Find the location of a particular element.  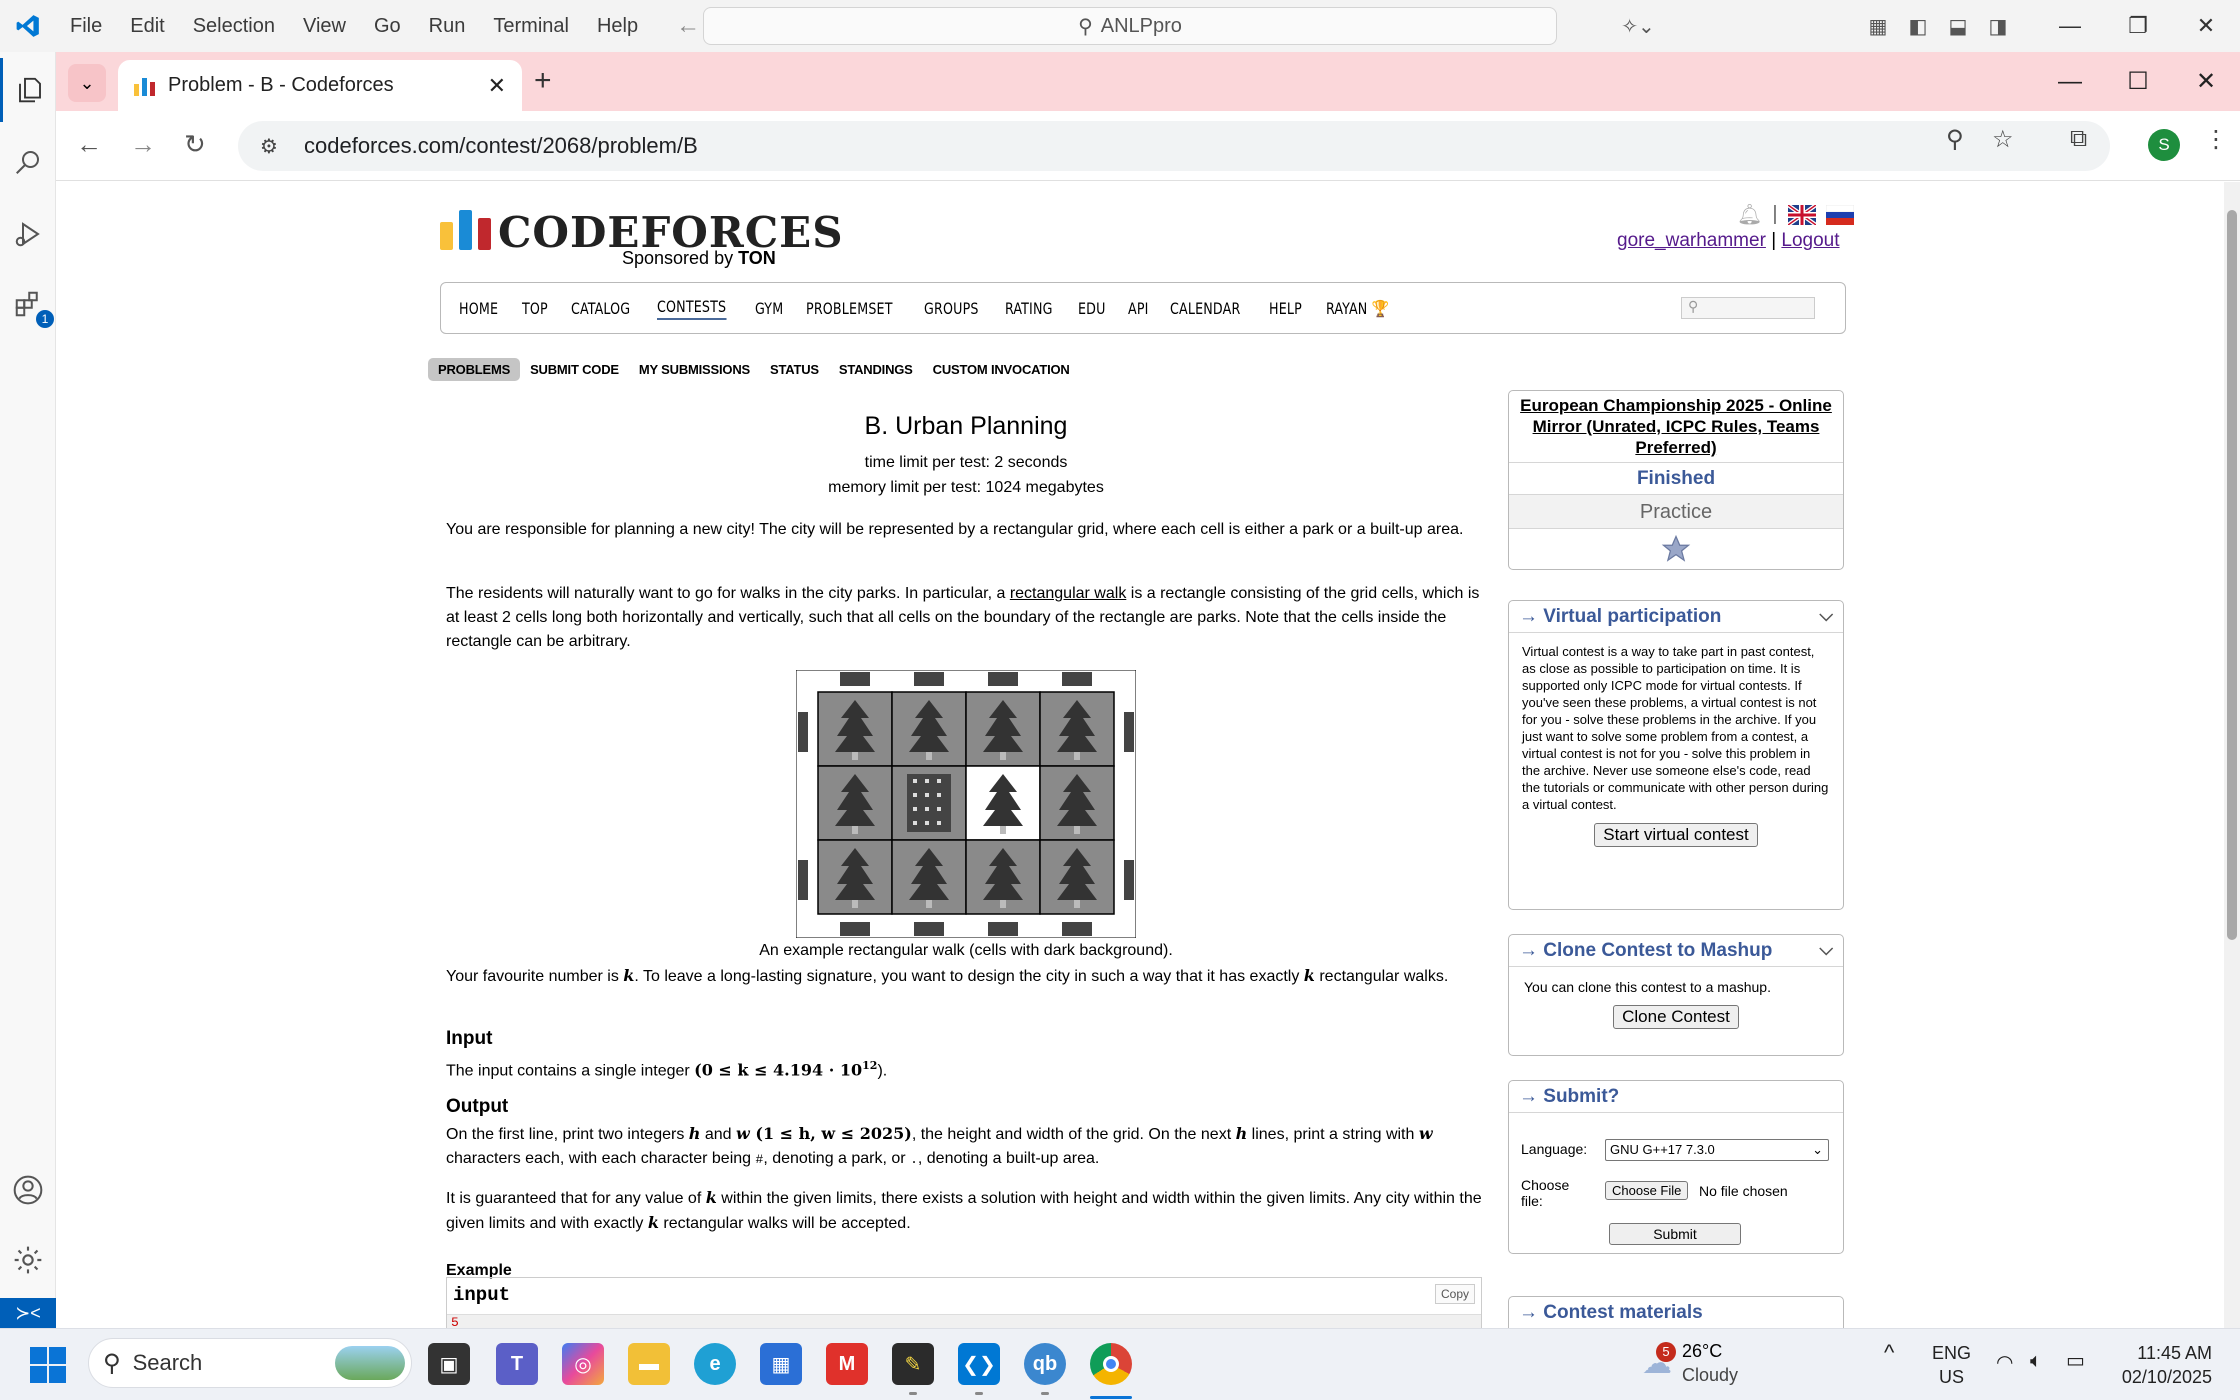

nav-rating: RATING is located at coordinates (1029, 308).